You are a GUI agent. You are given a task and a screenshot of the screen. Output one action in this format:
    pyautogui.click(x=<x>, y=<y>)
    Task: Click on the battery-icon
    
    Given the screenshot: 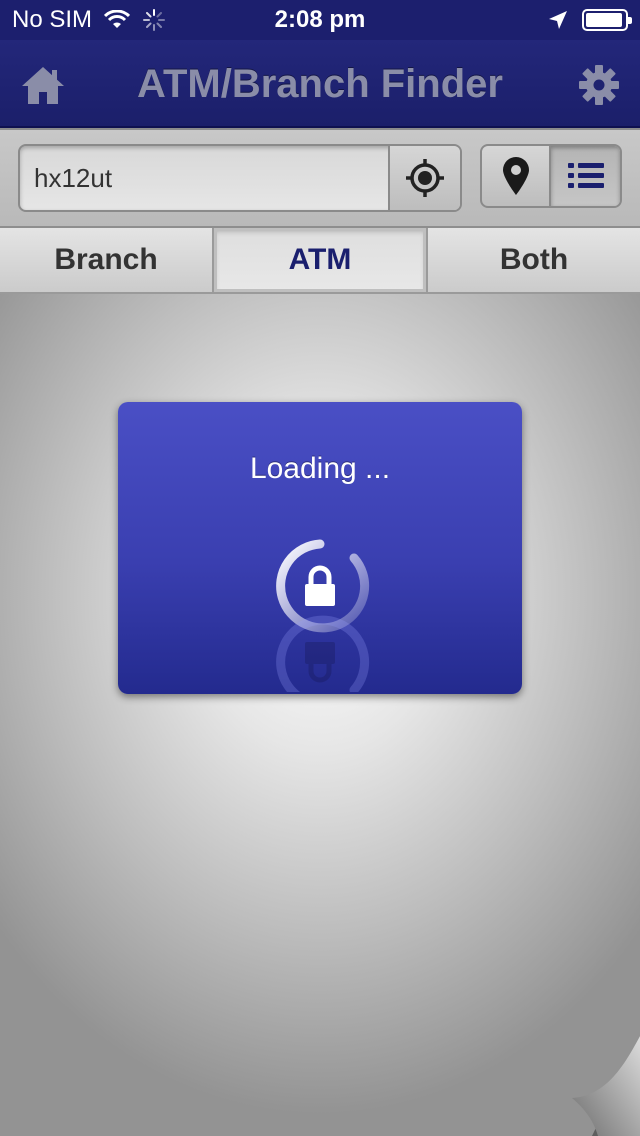 What is the action you would take?
    pyautogui.click(x=607, y=20)
    